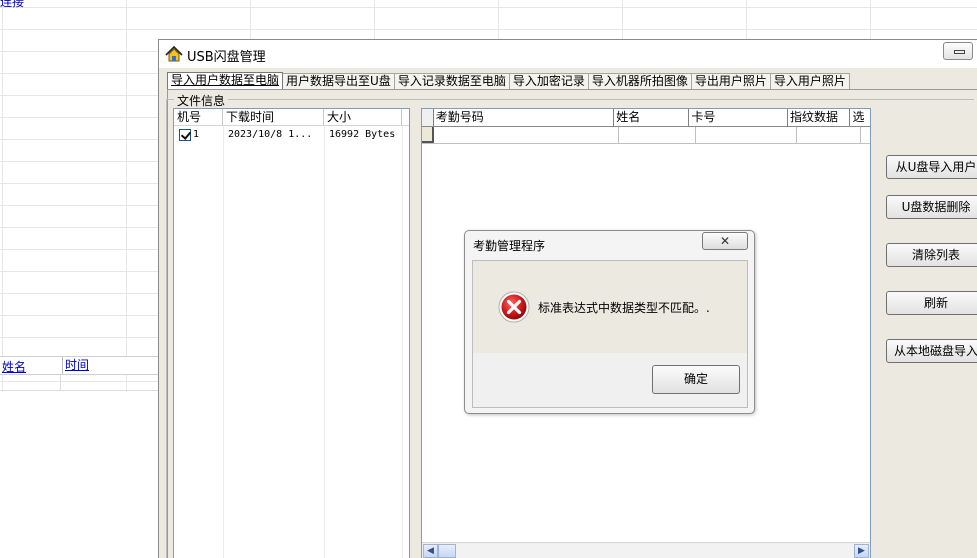  Describe the element at coordinates (362, 134) in the screenshot. I see `cell-size: 16992 Bytes` at that location.